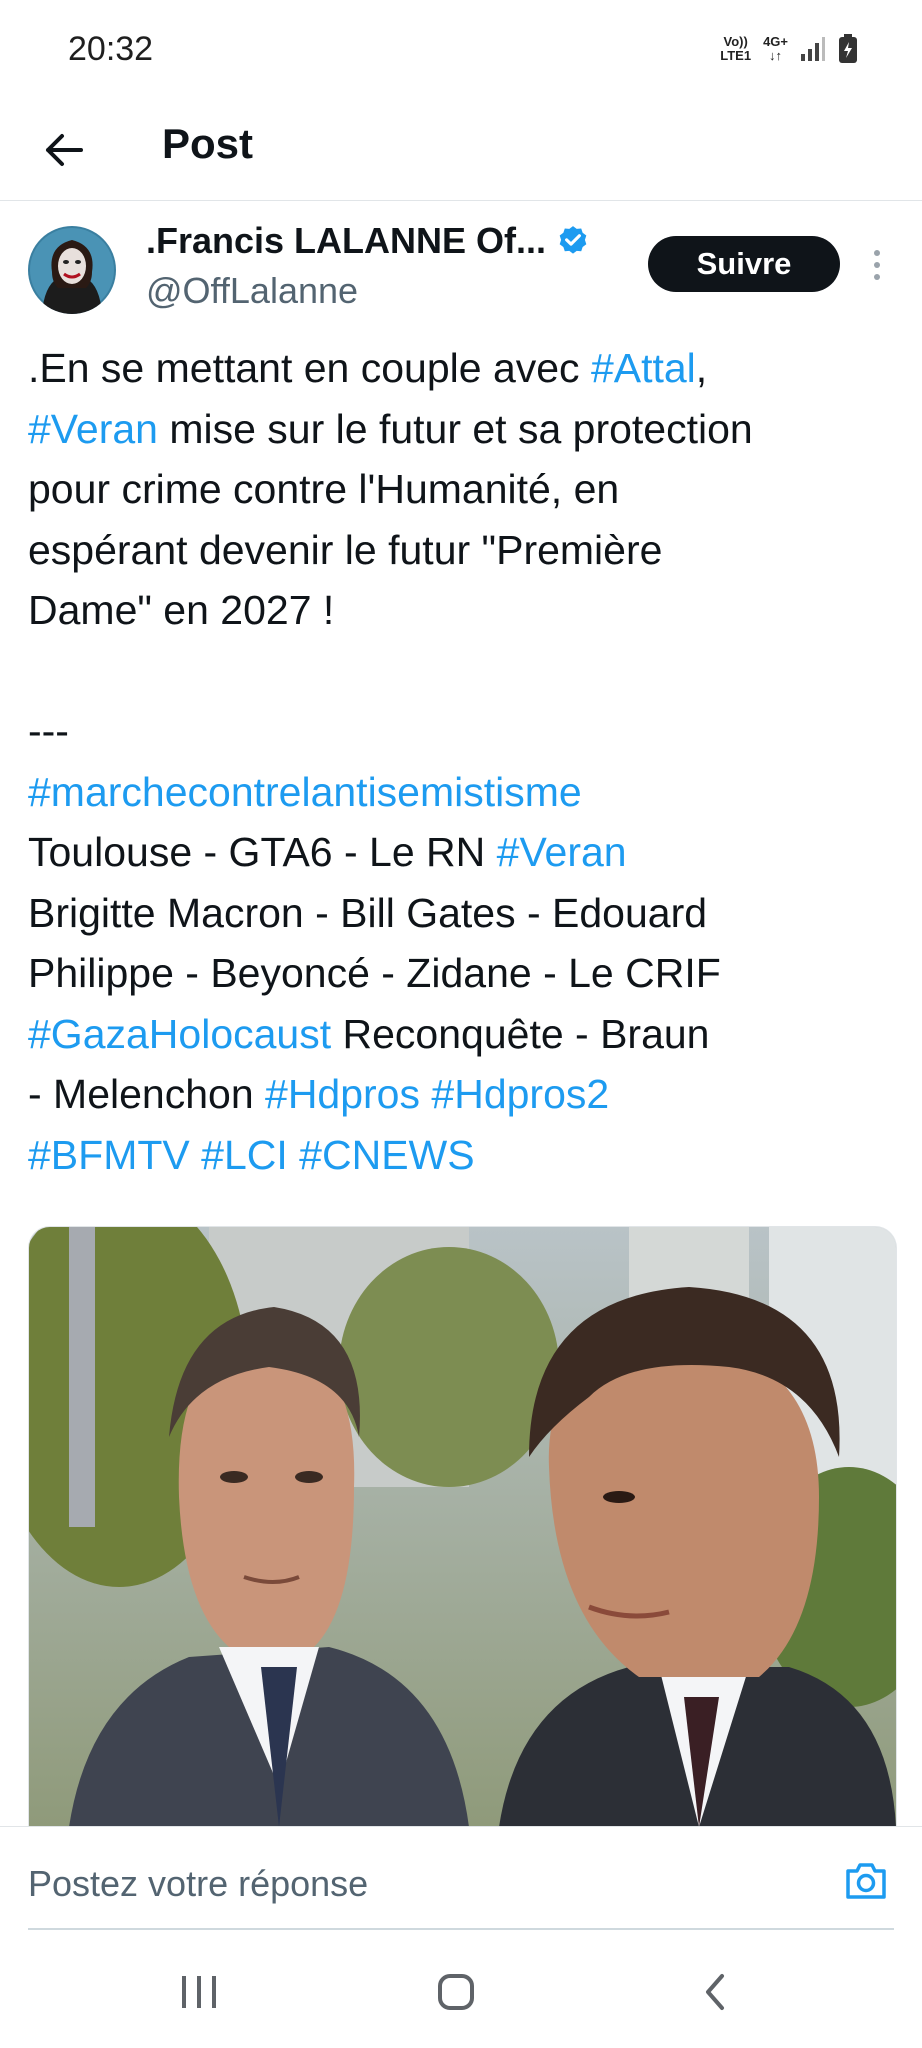  Describe the element at coordinates (368, 368) in the screenshot. I see `text-line: .En se mettant en couple avec #Attal,` at that location.